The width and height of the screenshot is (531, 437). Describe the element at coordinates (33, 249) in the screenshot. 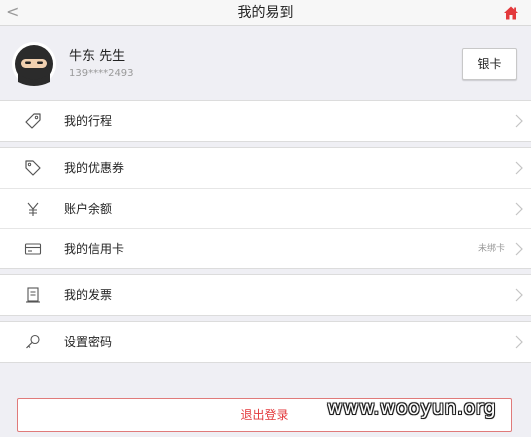

I see `credit-card-icon` at that location.